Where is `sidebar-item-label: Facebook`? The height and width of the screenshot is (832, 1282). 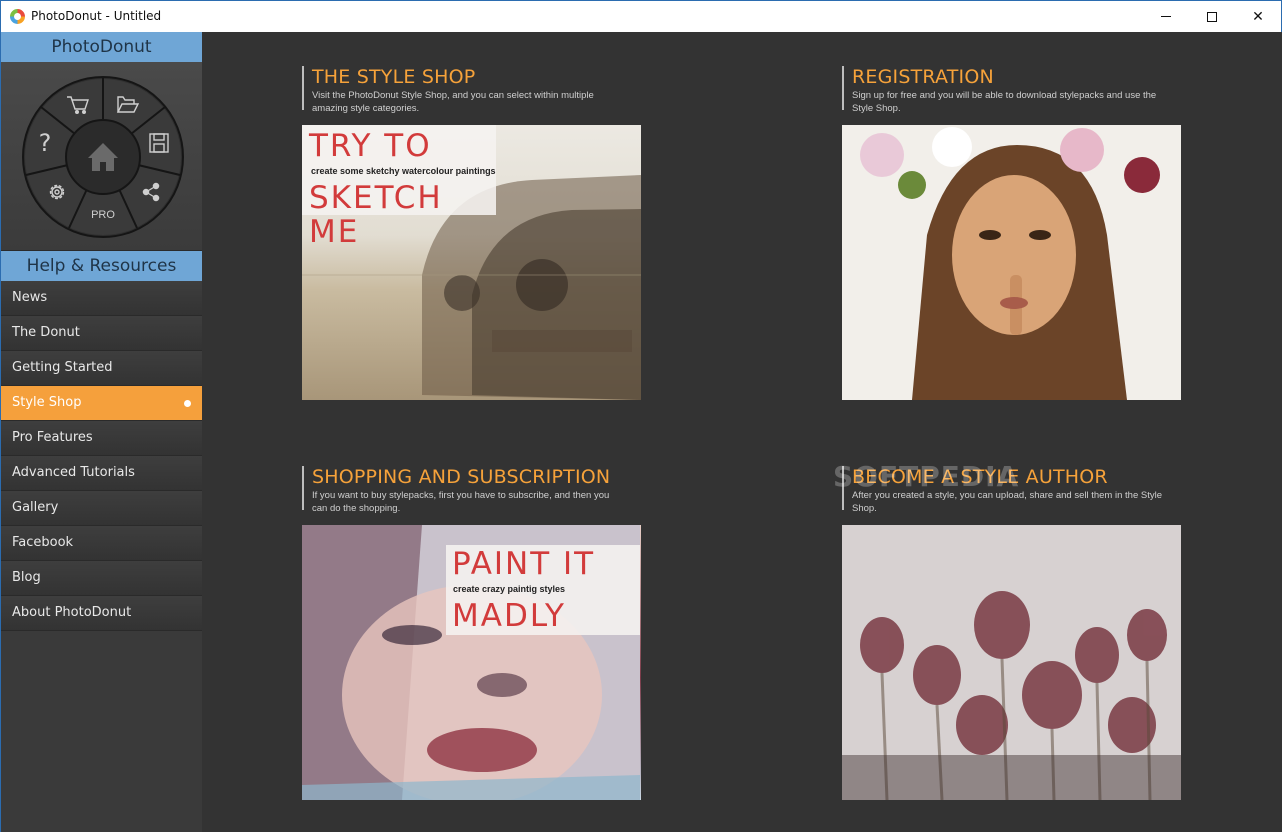
sidebar-item-label: Facebook is located at coordinates (43, 542).